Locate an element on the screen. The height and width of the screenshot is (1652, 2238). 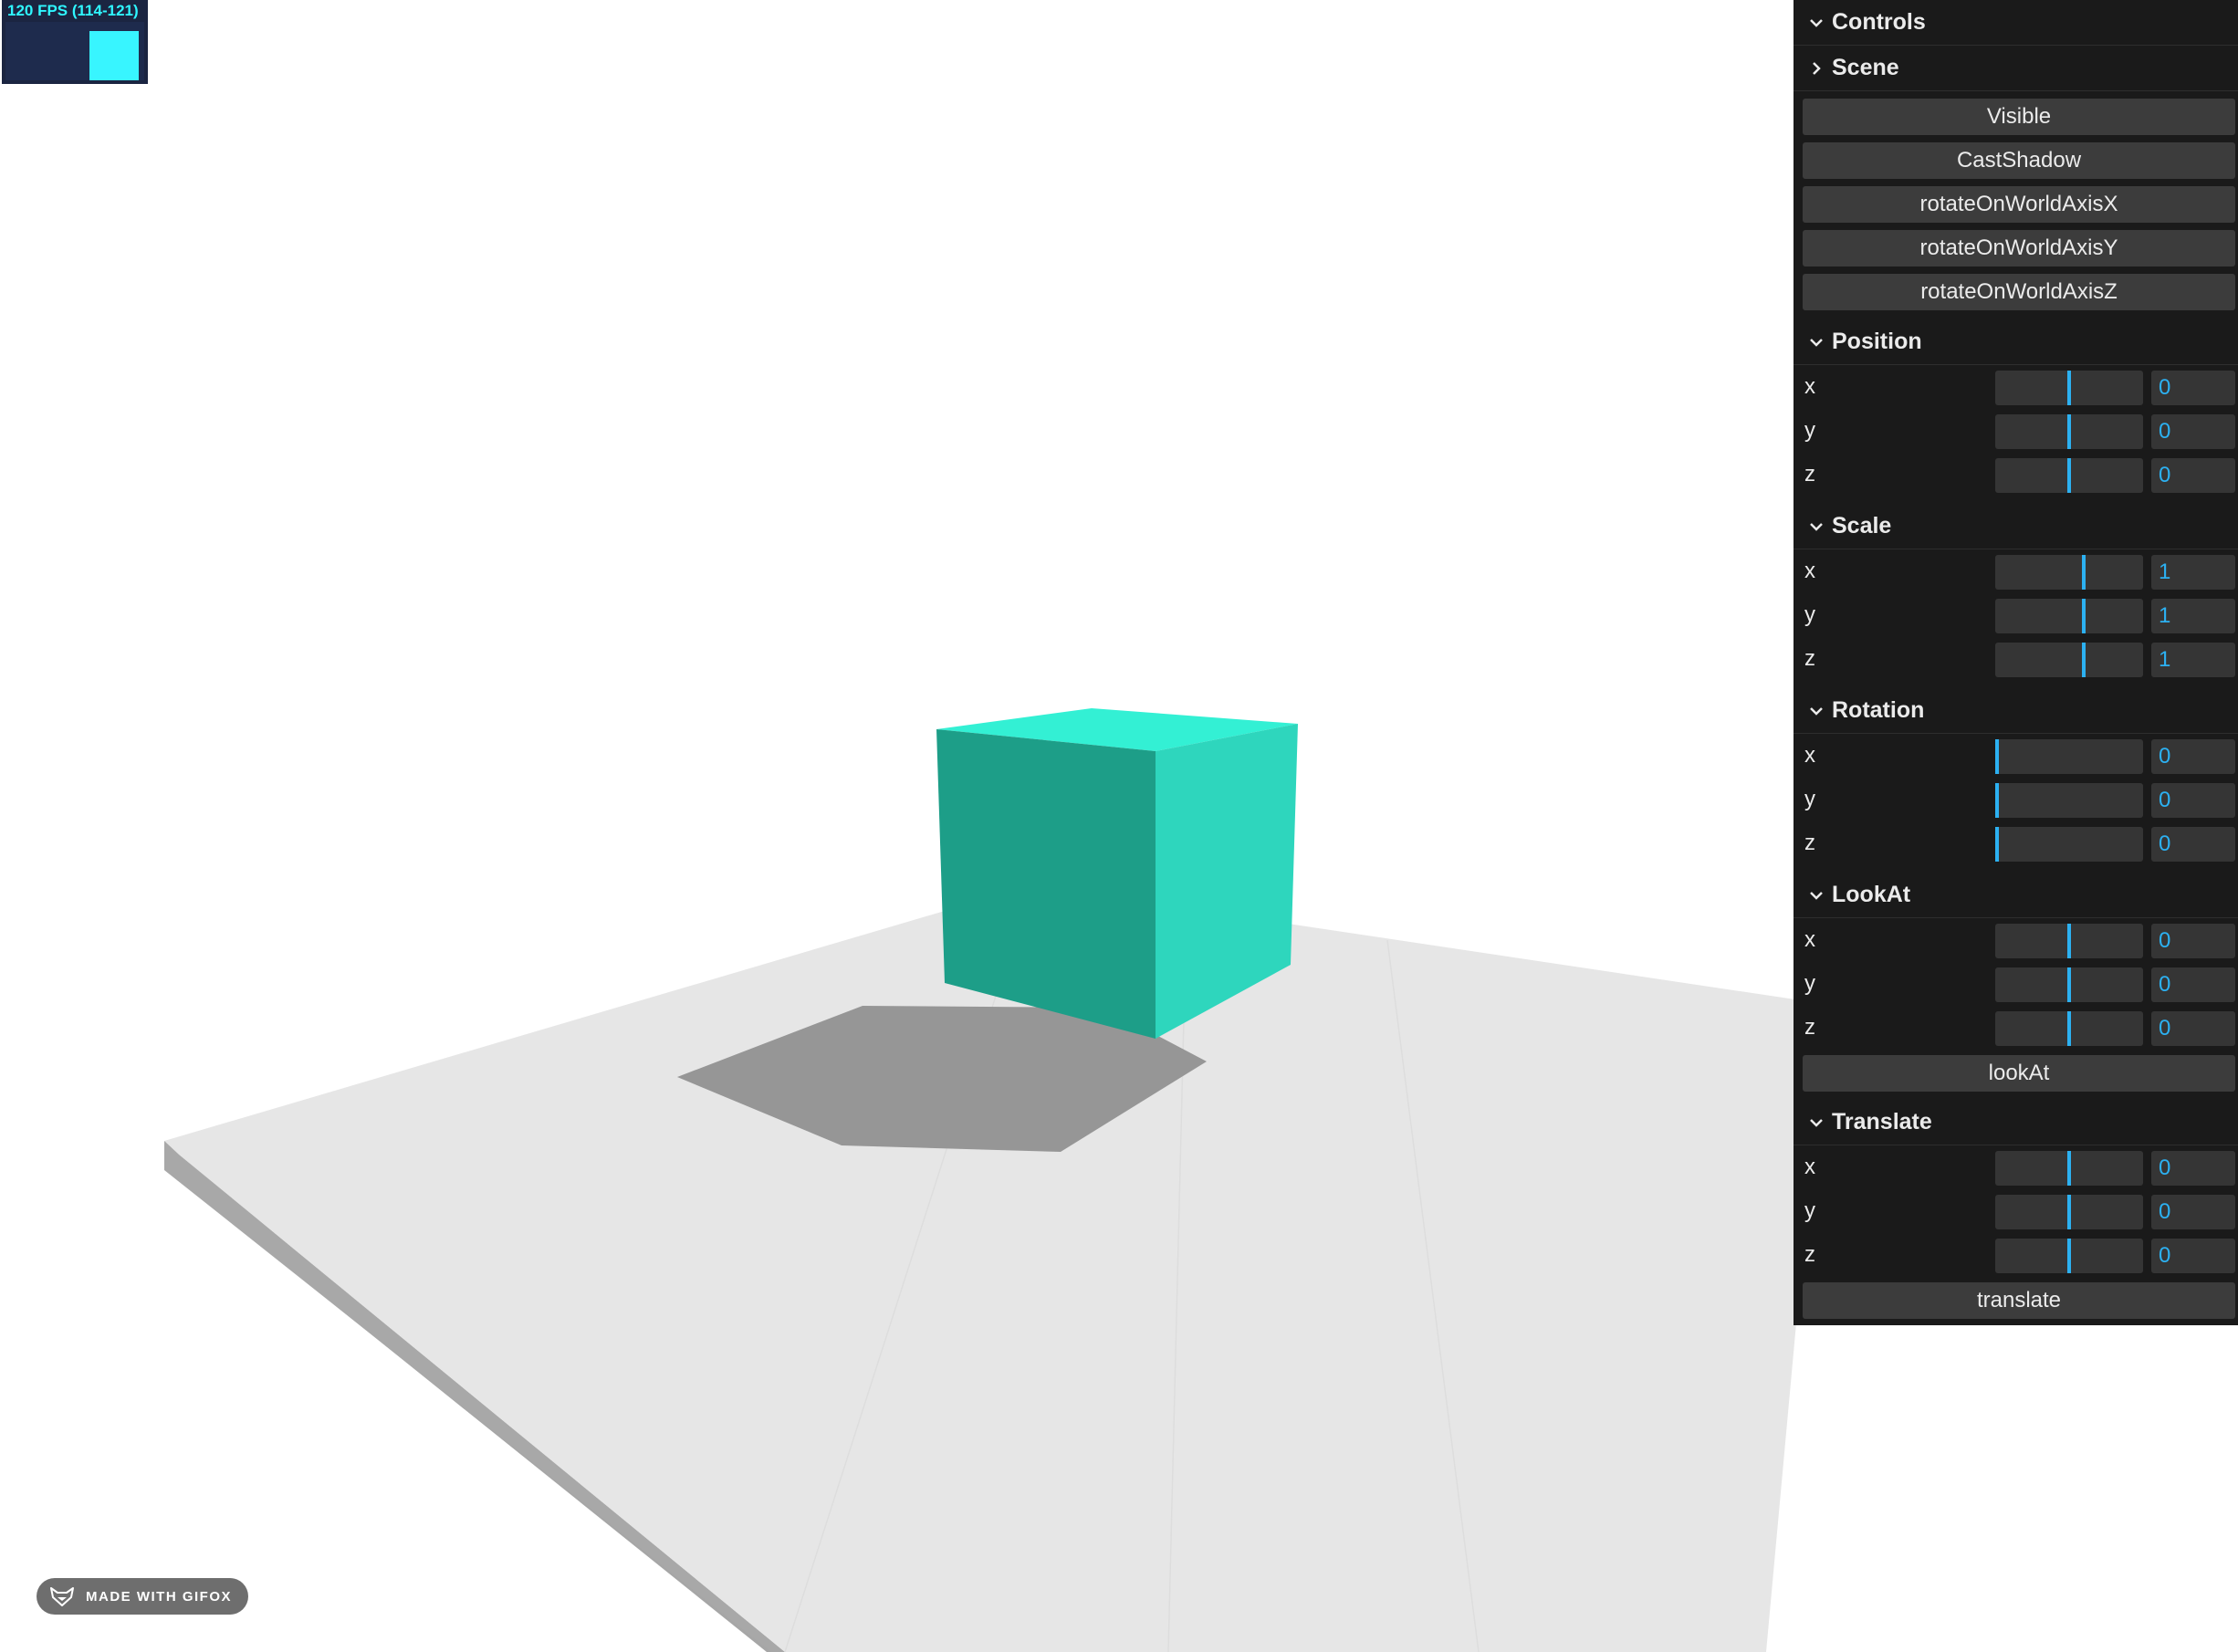
scale-x-control: x 1 is located at coordinates (2016, 573).